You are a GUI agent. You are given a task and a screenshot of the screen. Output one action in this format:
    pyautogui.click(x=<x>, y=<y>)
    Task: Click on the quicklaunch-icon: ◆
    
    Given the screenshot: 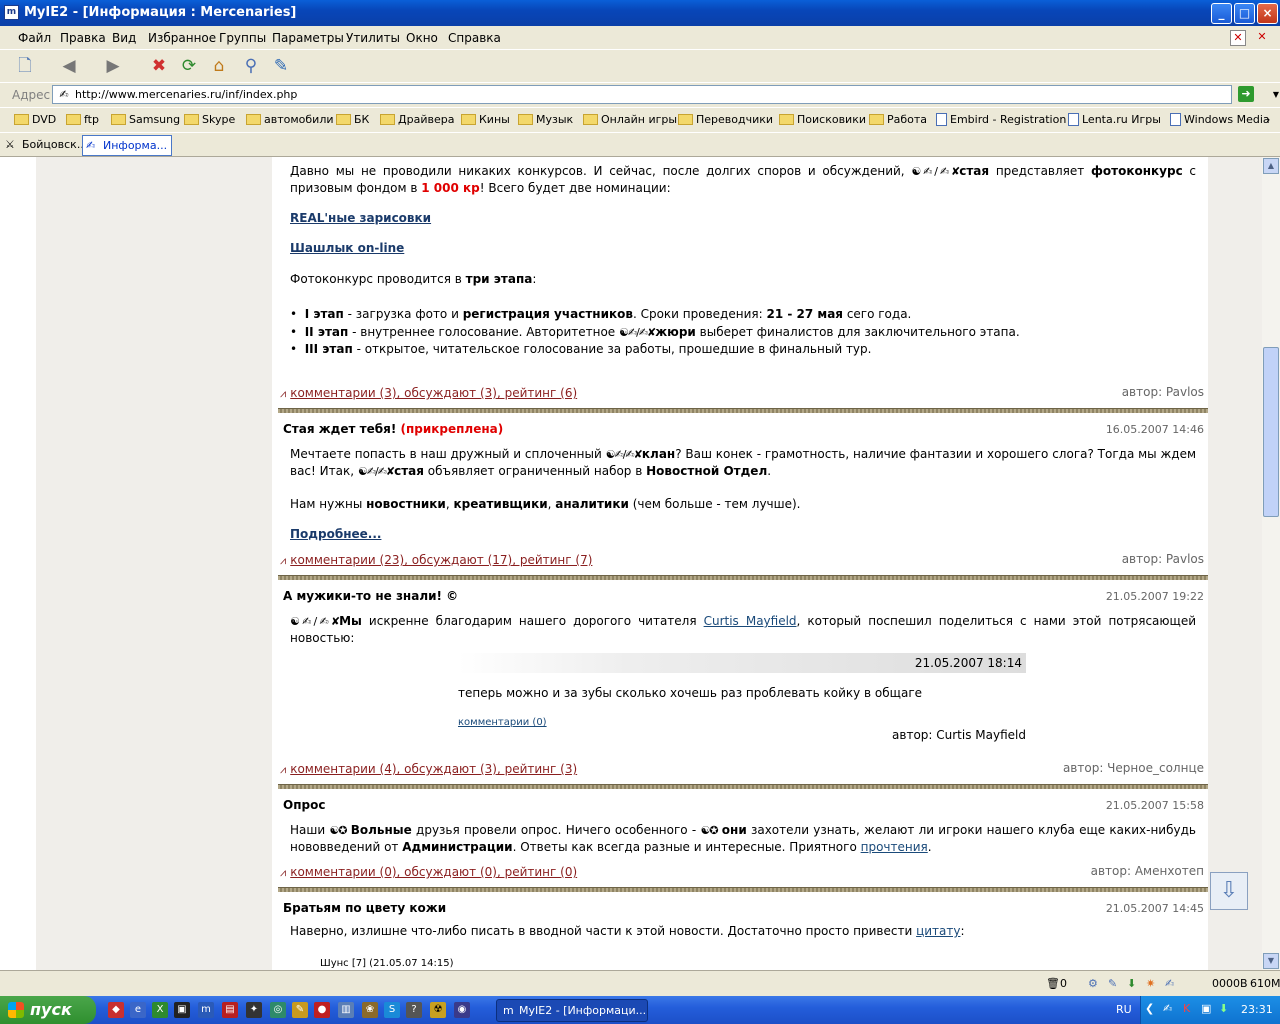 What is the action you would take?
    pyautogui.click(x=116, y=1010)
    